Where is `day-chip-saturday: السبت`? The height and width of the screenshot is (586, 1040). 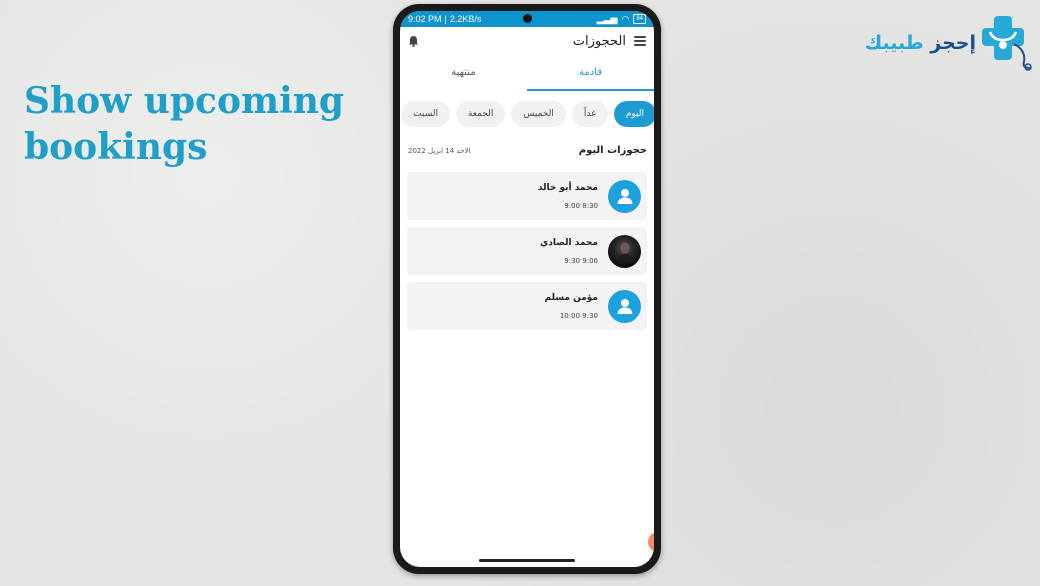 day-chip-saturday: السبت is located at coordinates (425, 114).